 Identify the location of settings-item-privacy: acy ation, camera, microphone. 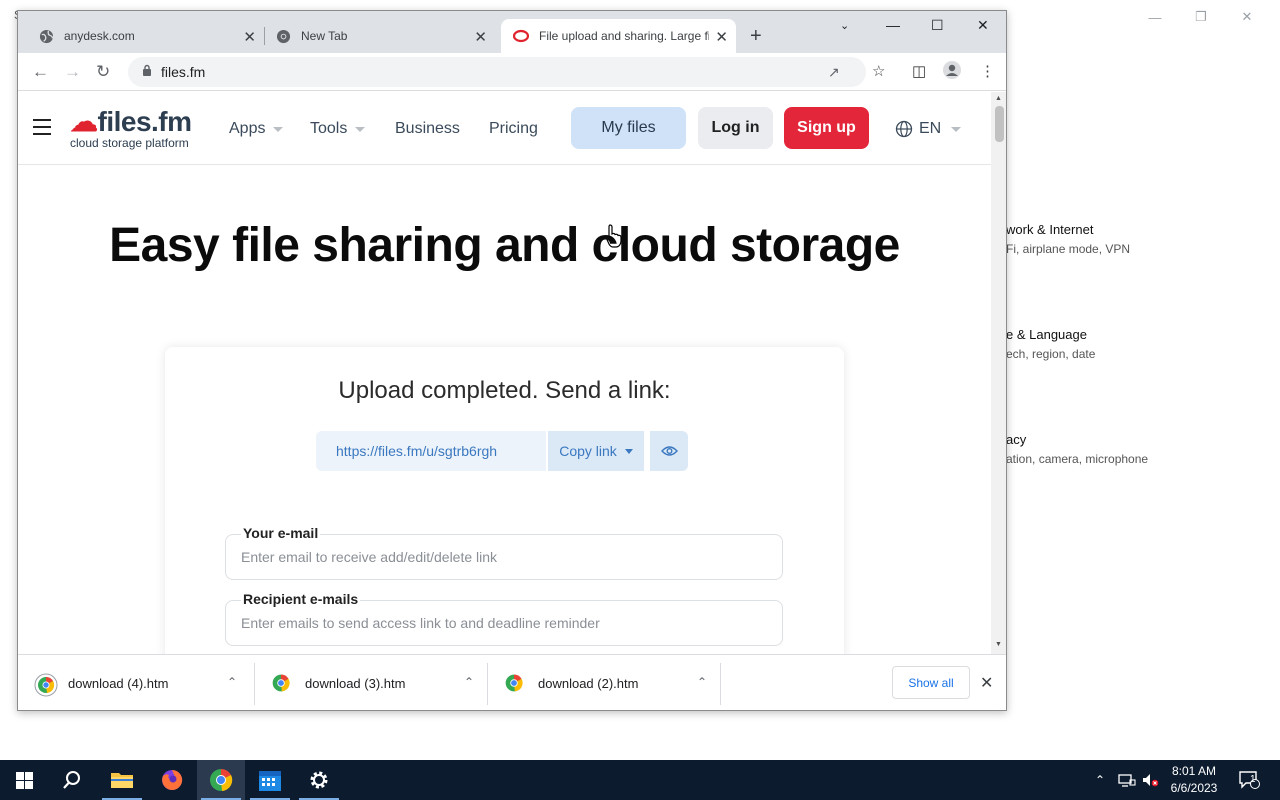
(1077, 449).